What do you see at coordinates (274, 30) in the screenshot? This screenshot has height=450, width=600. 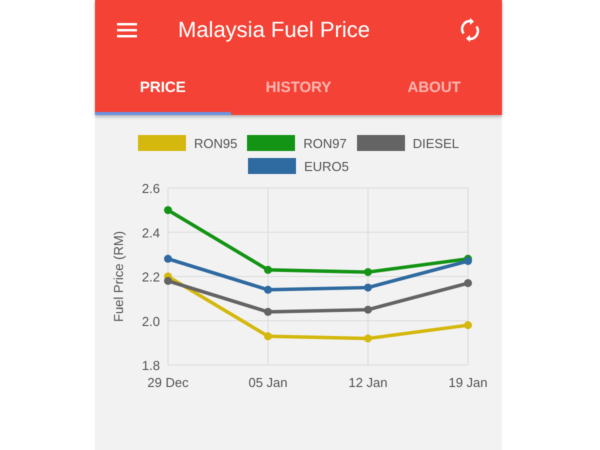 I see `app-title: Malaysia Fuel Price` at bounding box center [274, 30].